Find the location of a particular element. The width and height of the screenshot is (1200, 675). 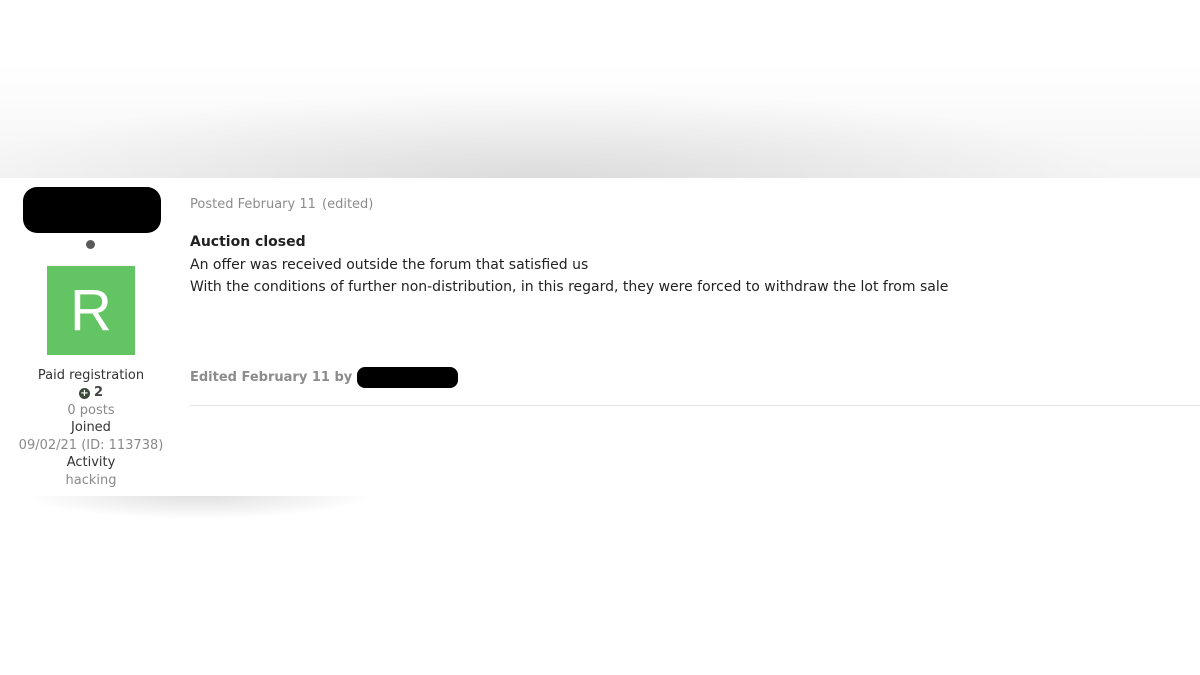

reputation-count: 2 is located at coordinates (98, 392).